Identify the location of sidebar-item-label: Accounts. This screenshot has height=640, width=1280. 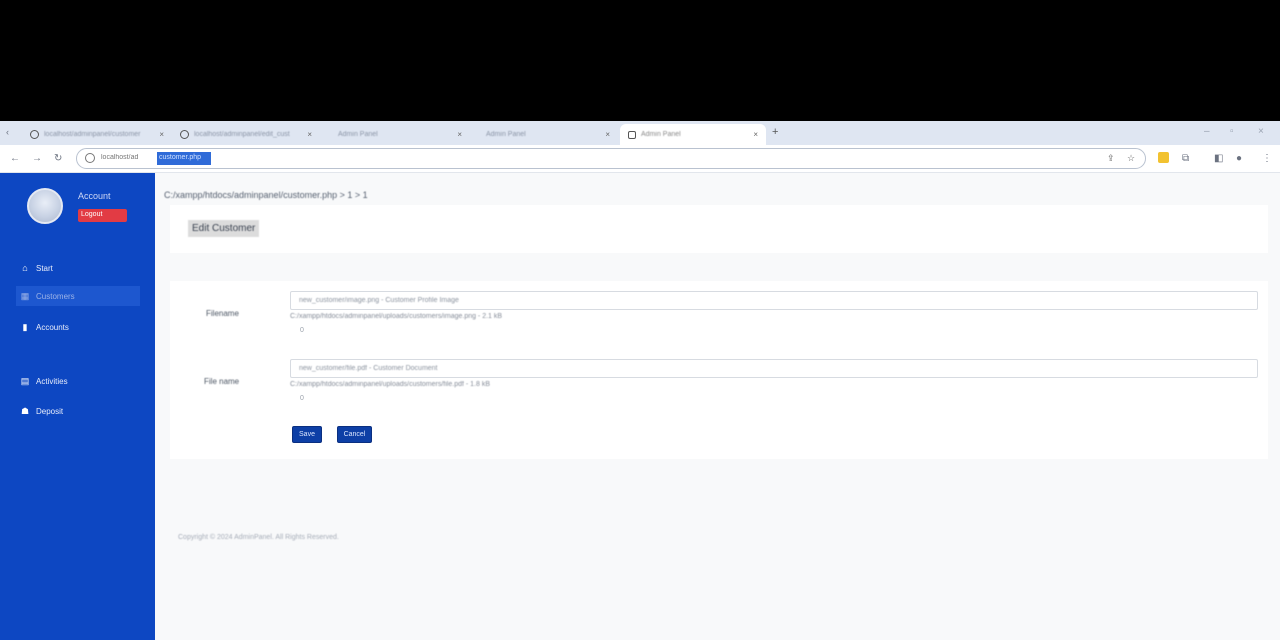
(52, 327).